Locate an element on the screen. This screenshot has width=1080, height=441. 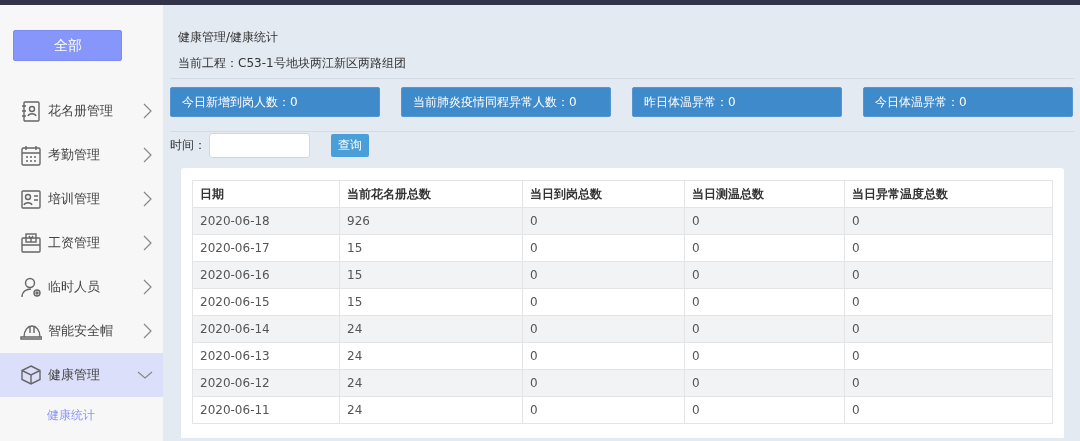
sidebar-item: 临时人员 is located at coordinates (81, 287).